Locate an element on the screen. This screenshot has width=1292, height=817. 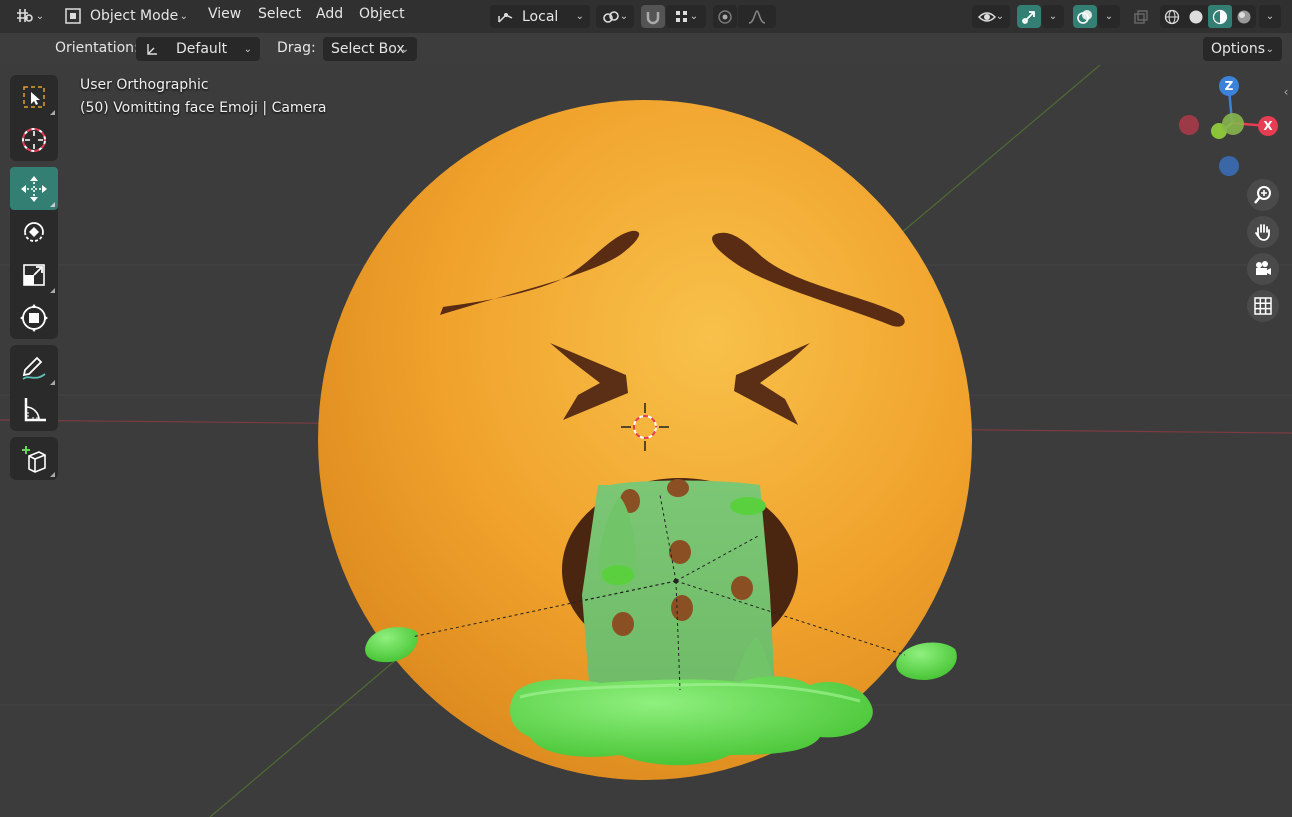
measure-tool is located at coordinates (34, 409).